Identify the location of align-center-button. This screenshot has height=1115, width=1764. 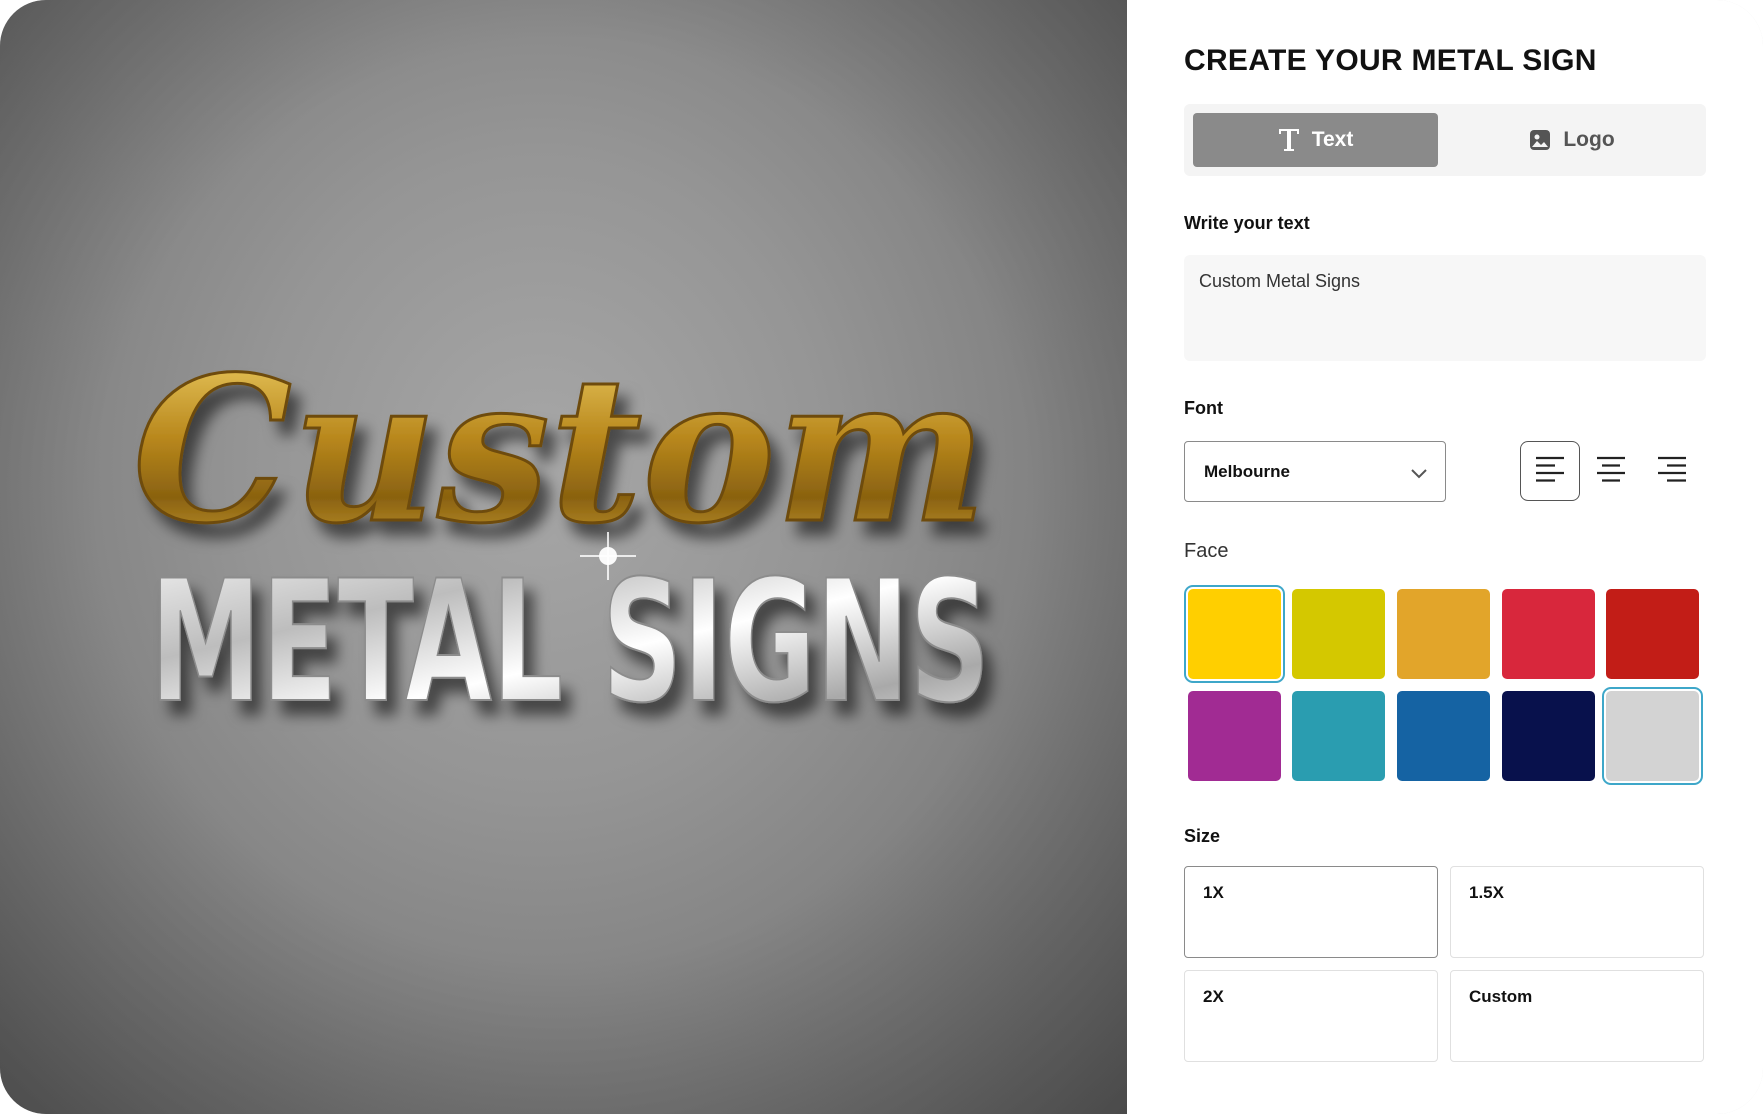
(1611, 471).